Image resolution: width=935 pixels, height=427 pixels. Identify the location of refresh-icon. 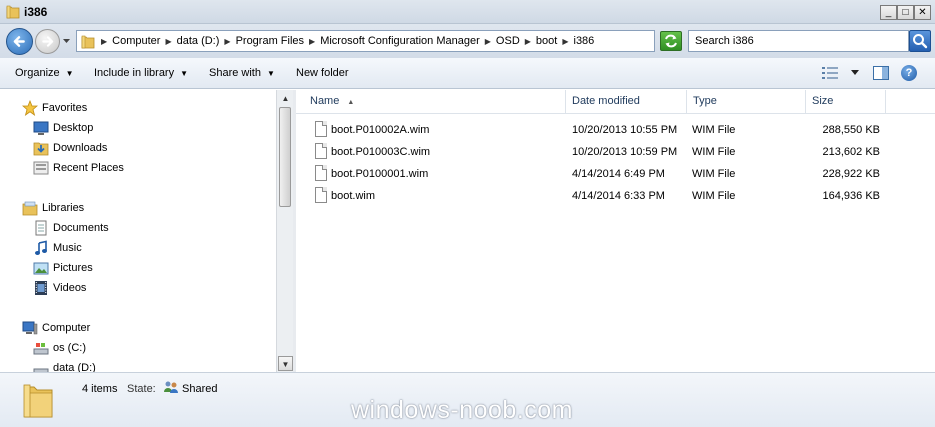
(671, 41).